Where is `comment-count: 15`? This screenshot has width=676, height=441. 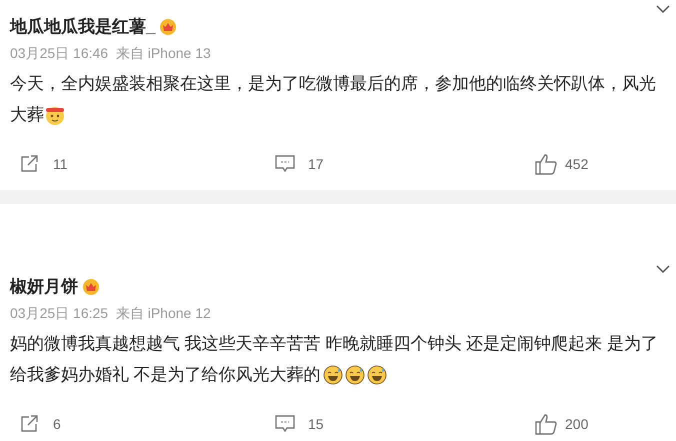 comment-count: 15 is located at coordinates (316, 424).